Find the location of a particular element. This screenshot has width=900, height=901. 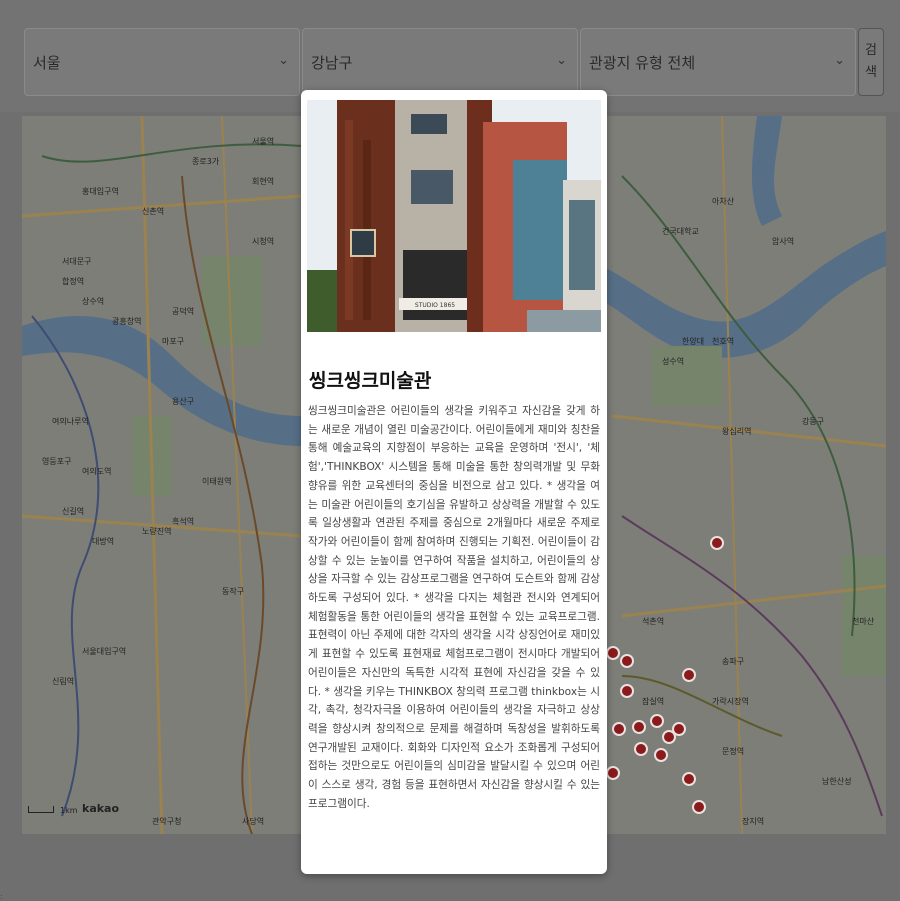

district-select: 강남구 ⌄ is located at coordinates (440, 62).